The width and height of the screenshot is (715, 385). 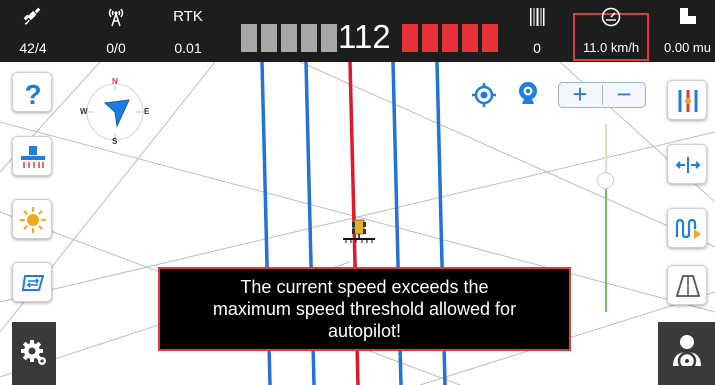 I want to click on signal-count: 0/0, so click(x=116, y=48).